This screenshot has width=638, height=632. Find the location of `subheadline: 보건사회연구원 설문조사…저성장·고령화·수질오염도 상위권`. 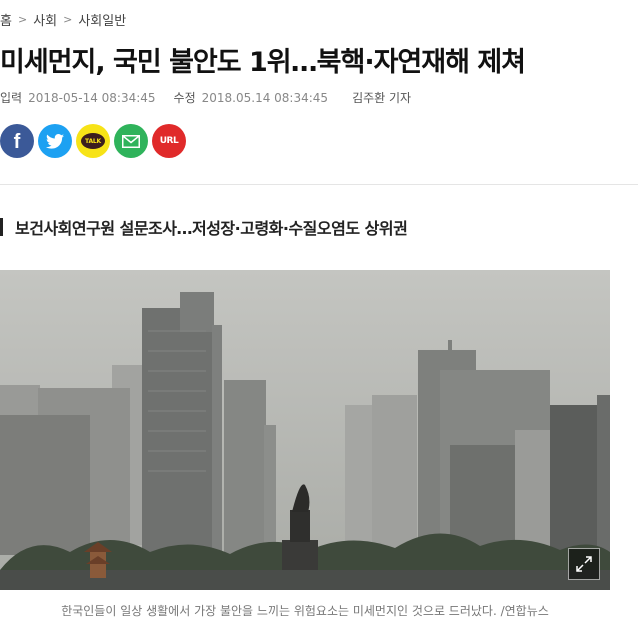

subheadline: 보건사회연구원 설문조사…저성장·고령화·수질오염도 상위권 is located at coordinates (204, 227).